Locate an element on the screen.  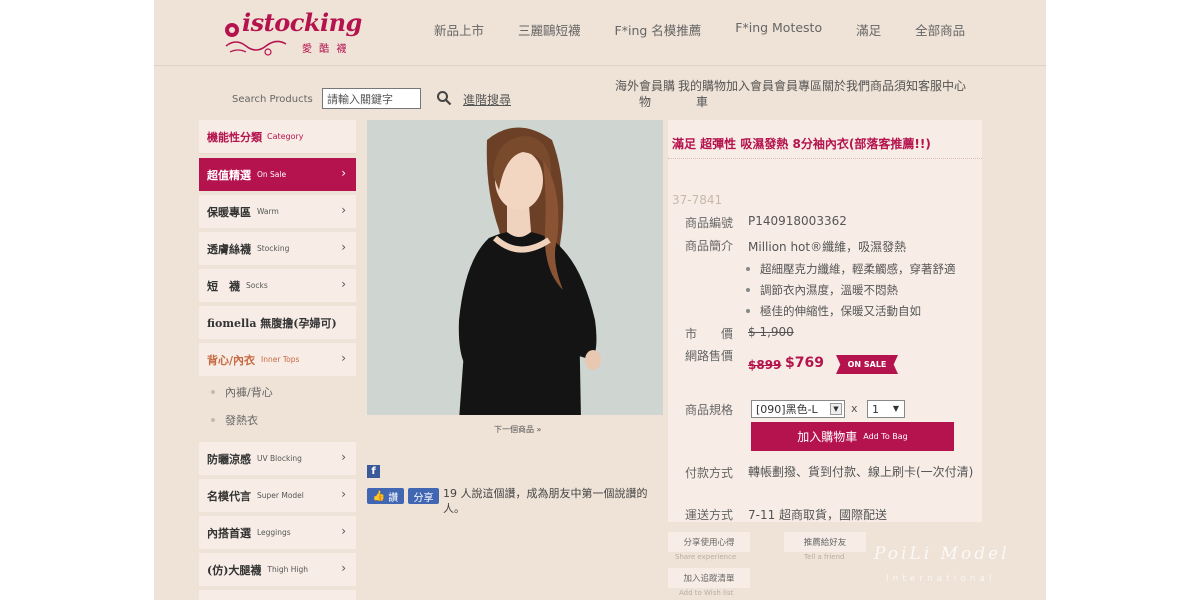
web-price-label: 網路售價 is located at coordinates (709, 356).